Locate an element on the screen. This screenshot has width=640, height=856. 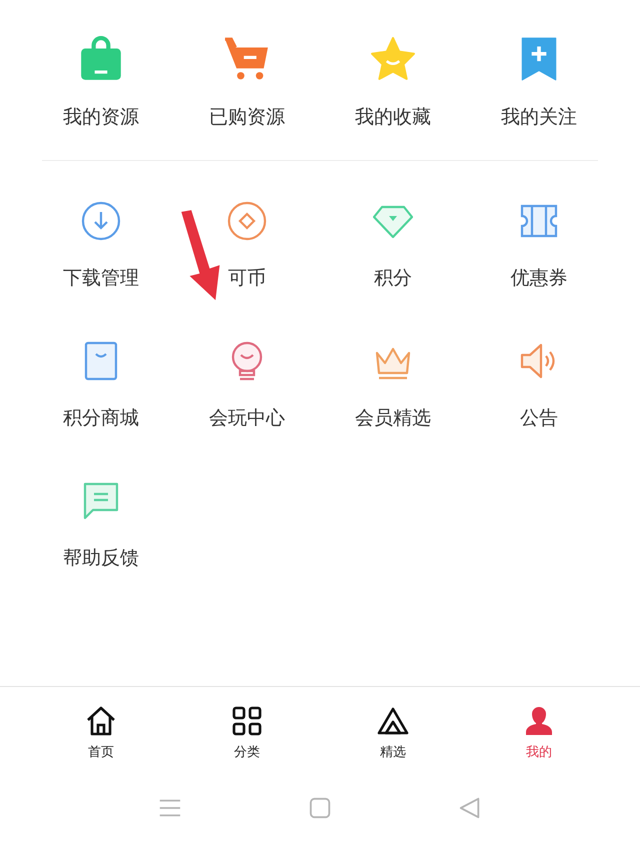
menu-item: 优惠券 is located at coordinates (539, 245).